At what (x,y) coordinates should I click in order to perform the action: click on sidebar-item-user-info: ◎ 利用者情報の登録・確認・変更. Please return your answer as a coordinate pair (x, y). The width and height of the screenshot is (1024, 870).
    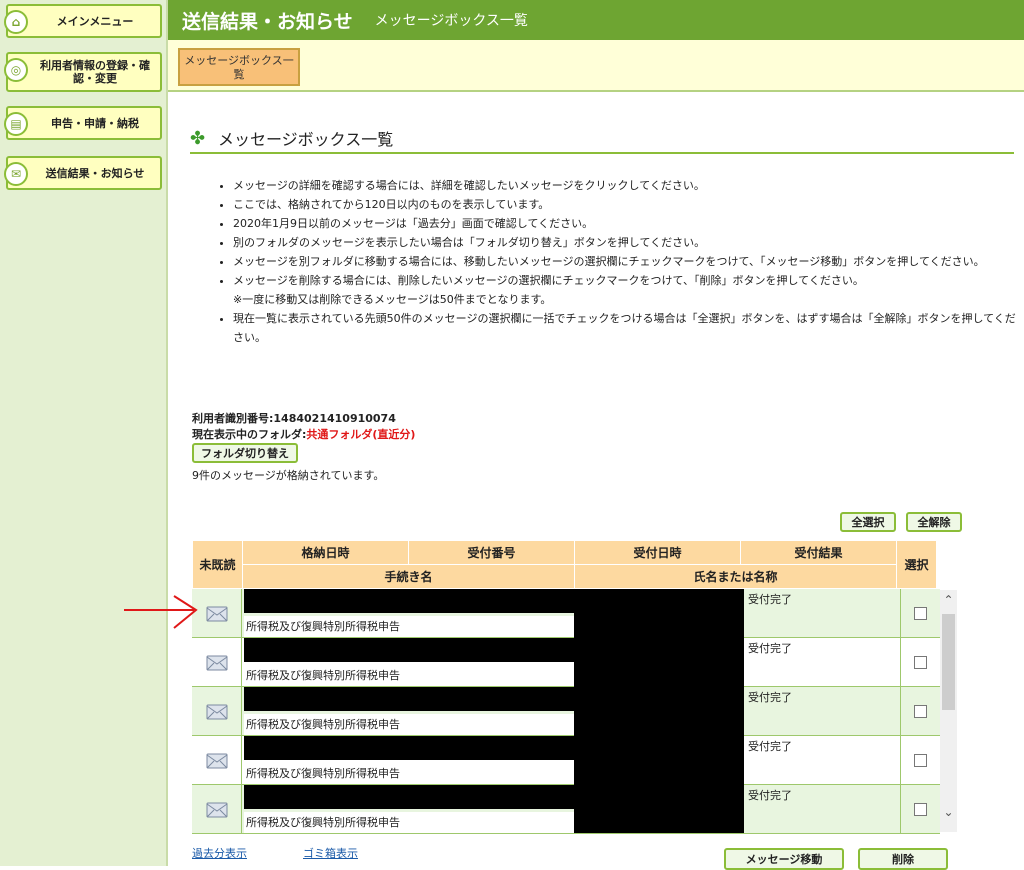
    Looking at the image, I should click on (83, 72).